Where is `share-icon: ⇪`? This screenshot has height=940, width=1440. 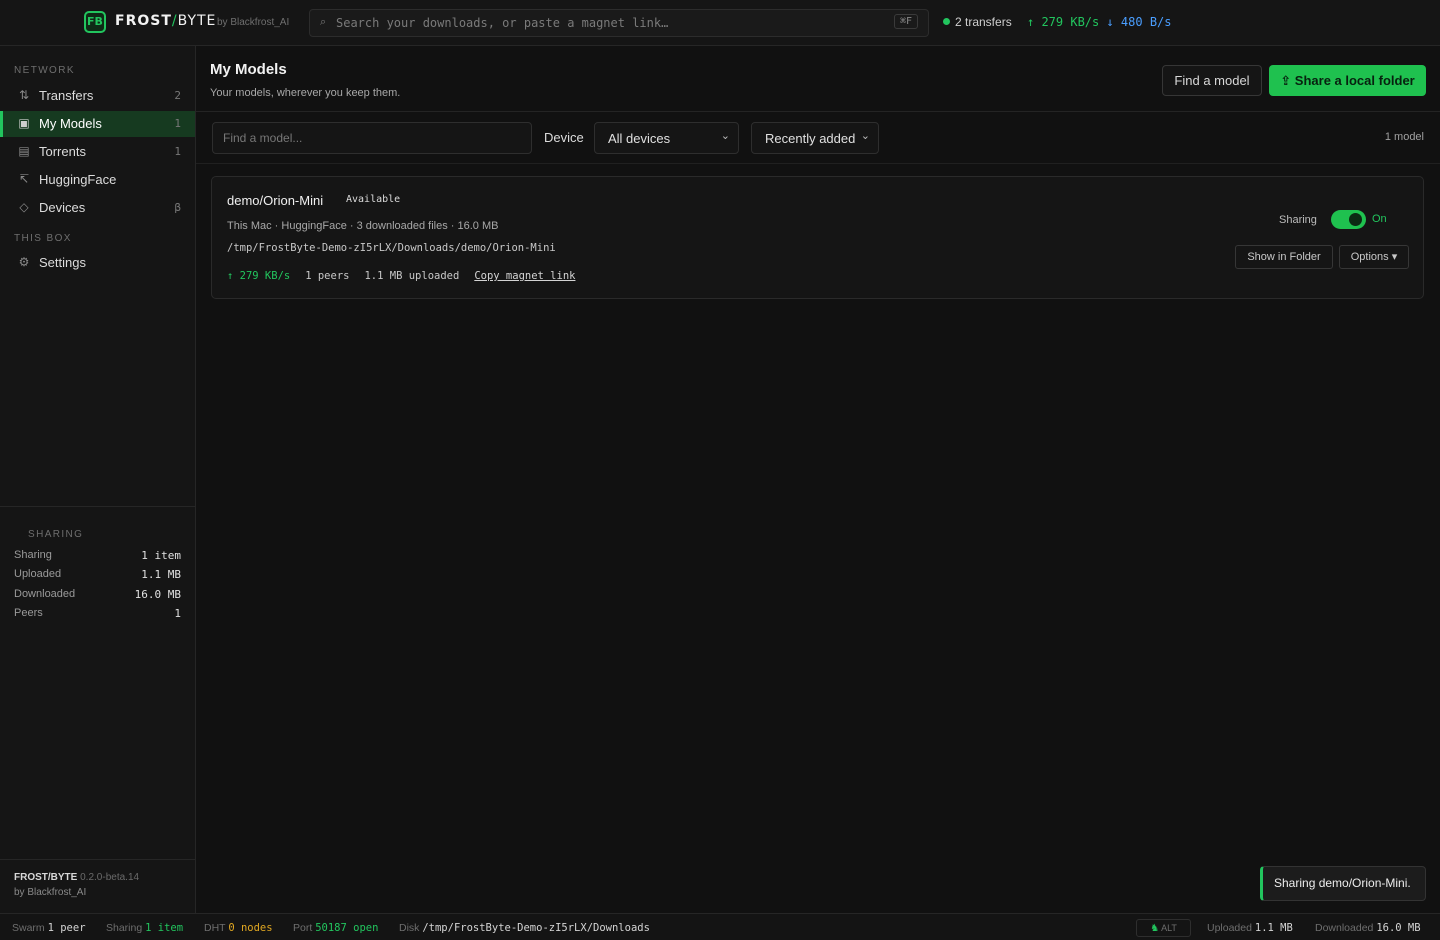
share-icon: ⇪ is located at coordinates (1286, 80).